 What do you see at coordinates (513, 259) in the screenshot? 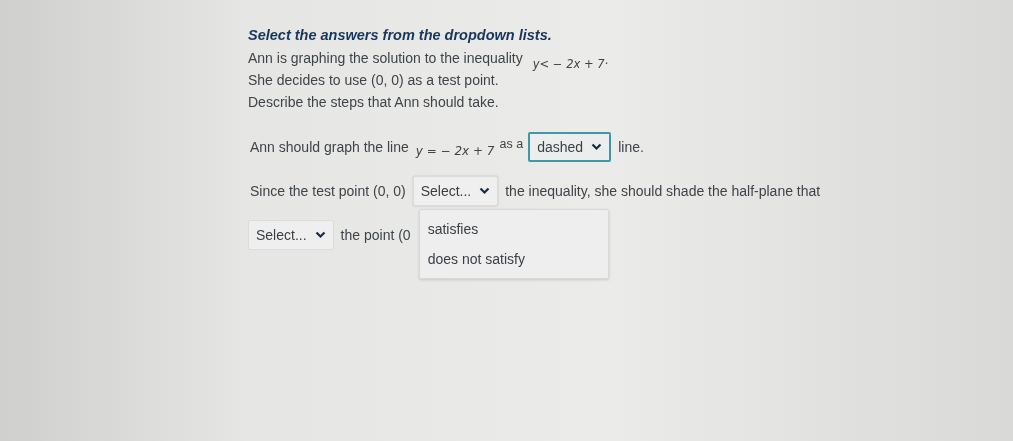
I see `dropdown-option: does not satisfy` at bounding box center [513, 259].